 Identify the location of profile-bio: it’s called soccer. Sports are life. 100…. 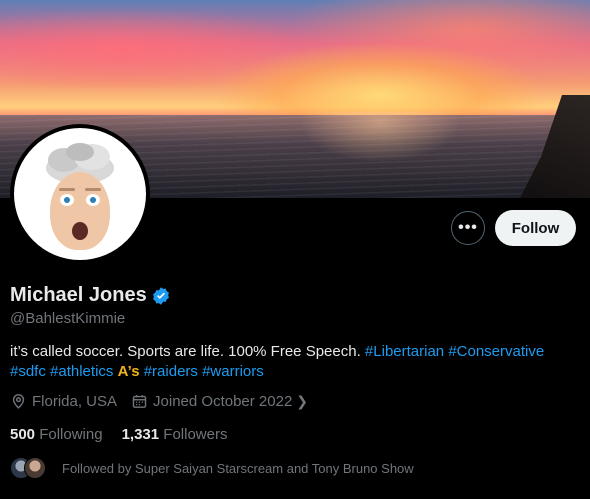
(295, 362).